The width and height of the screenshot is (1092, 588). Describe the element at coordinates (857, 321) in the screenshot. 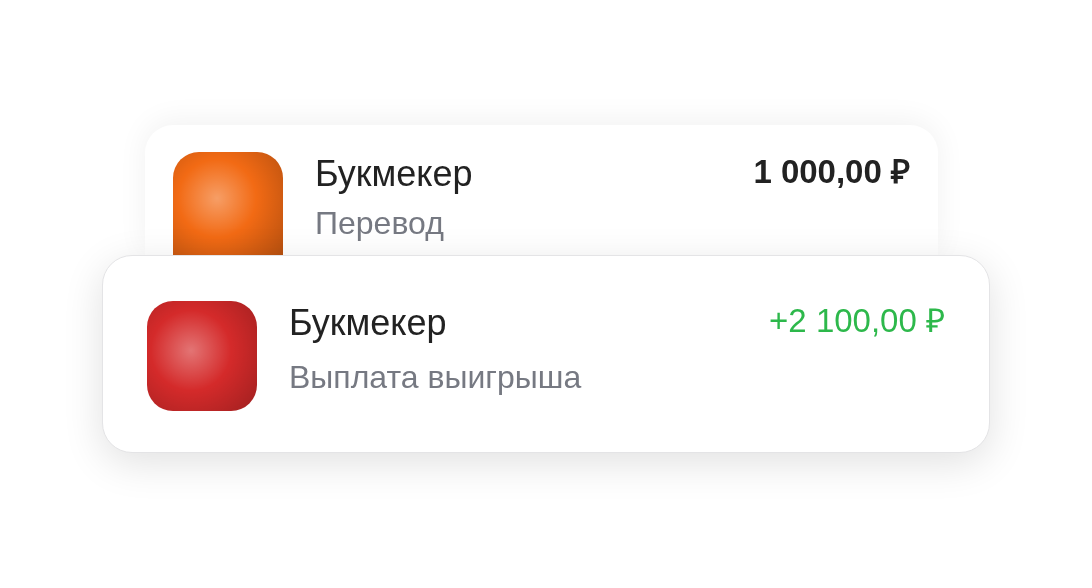

I see `amount: +2 100,00 ₽` at that location.